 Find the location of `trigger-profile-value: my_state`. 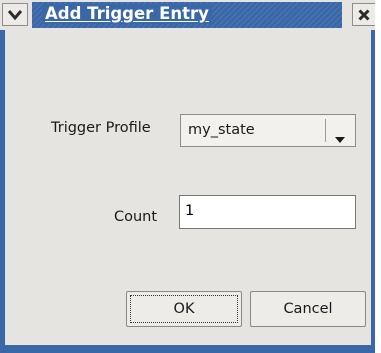

trigger-profile-value: my_state is located at coordinates (221, 130).